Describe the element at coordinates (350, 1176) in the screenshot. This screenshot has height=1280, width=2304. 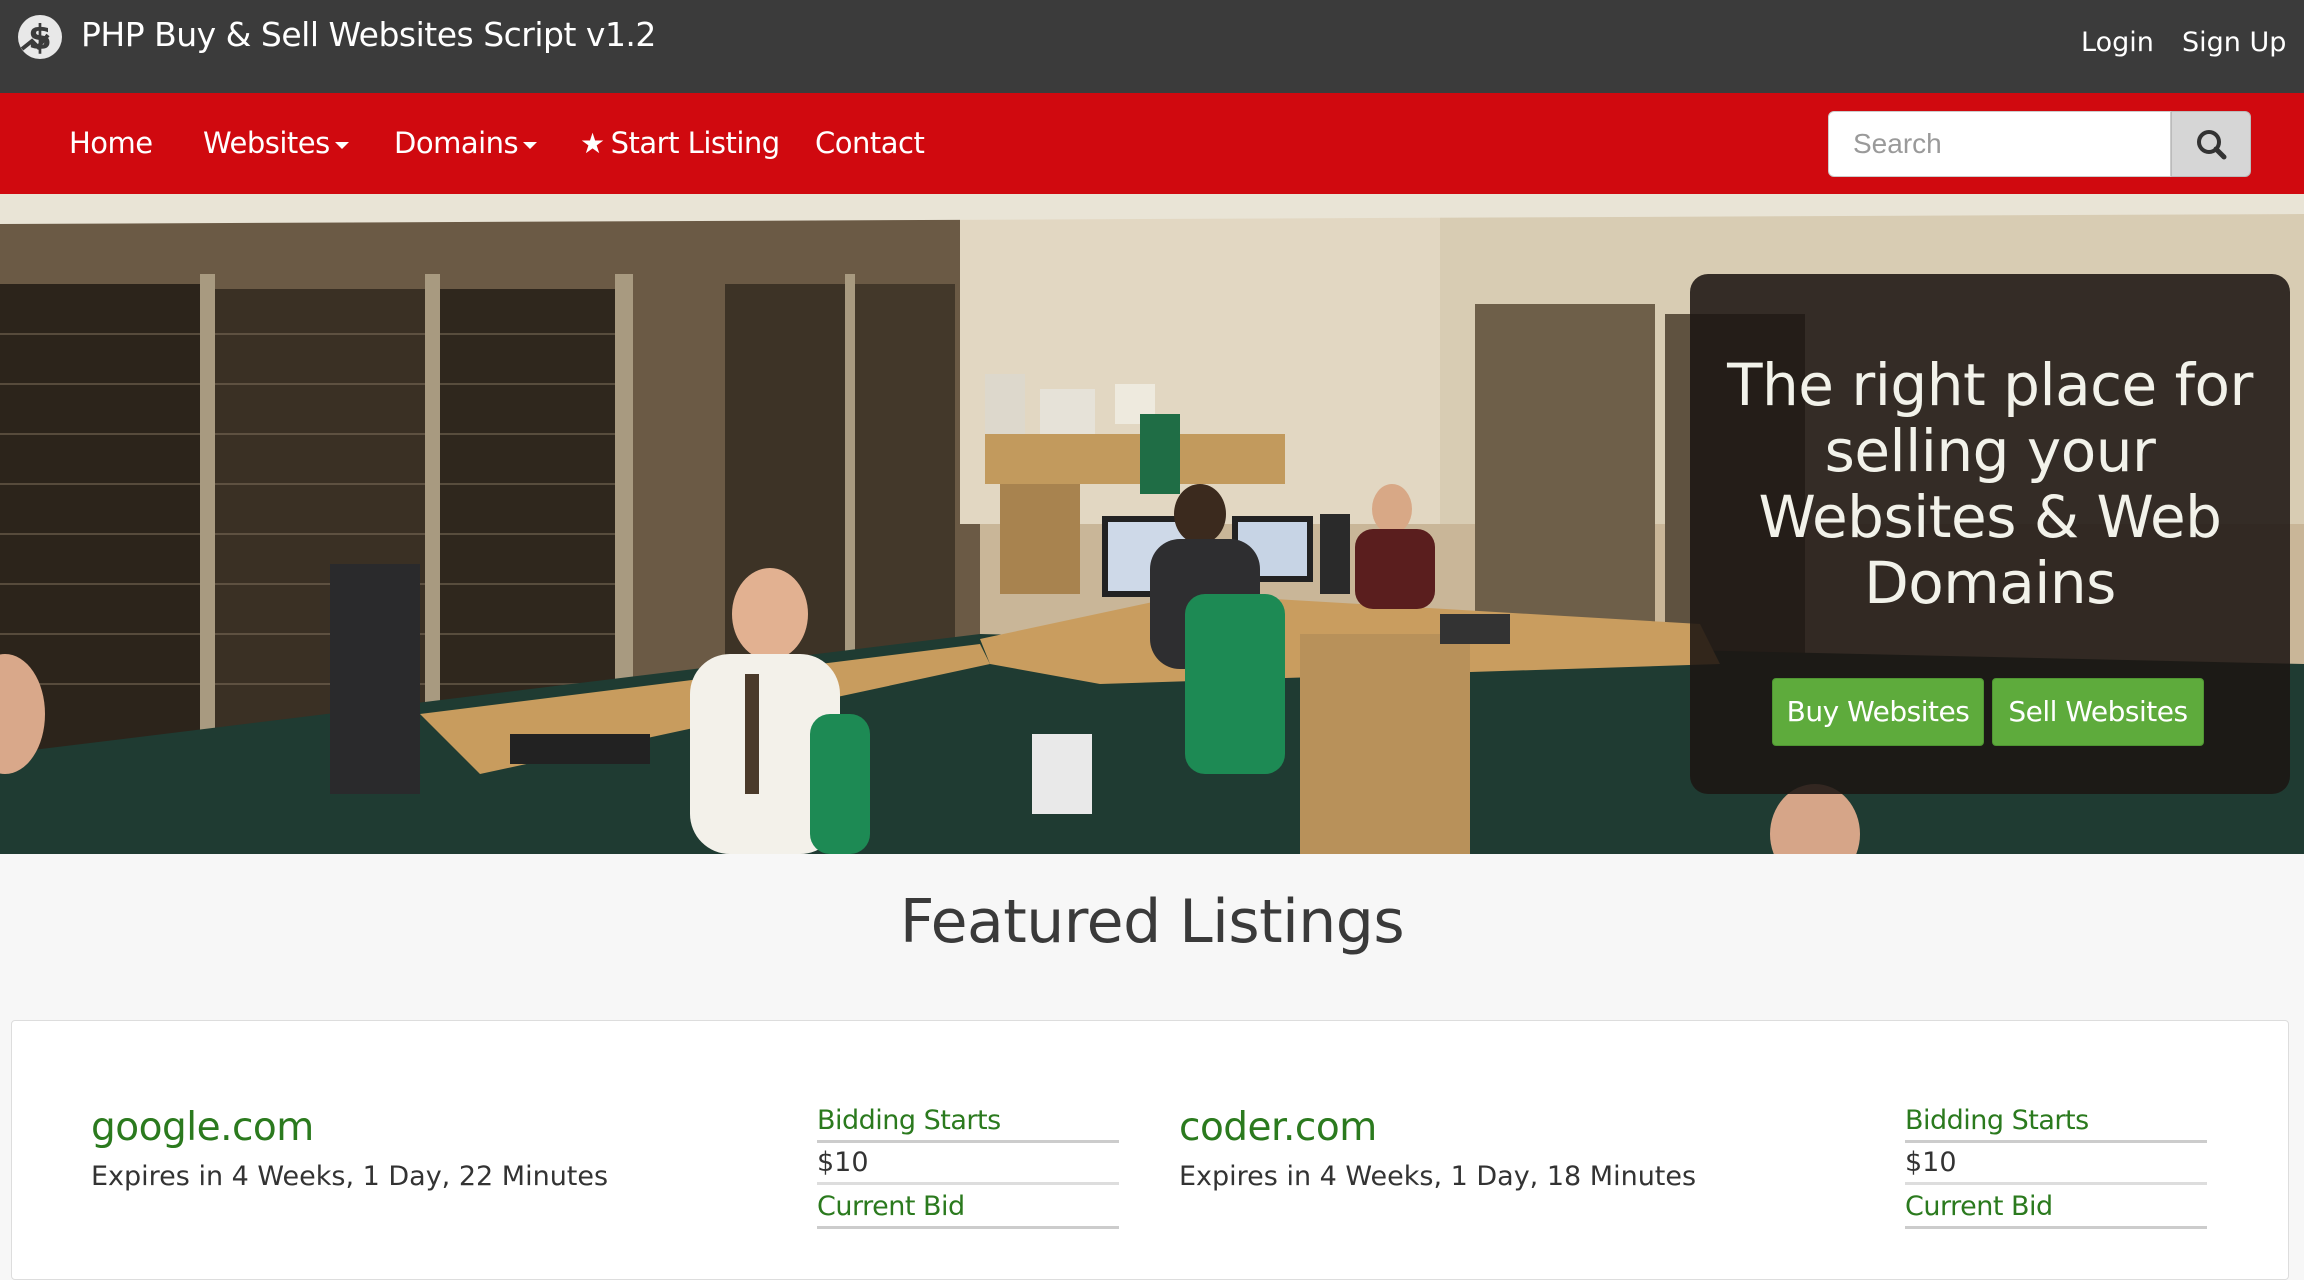
I see `listing-expiry: Expires in 4 Weeks, 1 Day, 22 Minutes` at that location.